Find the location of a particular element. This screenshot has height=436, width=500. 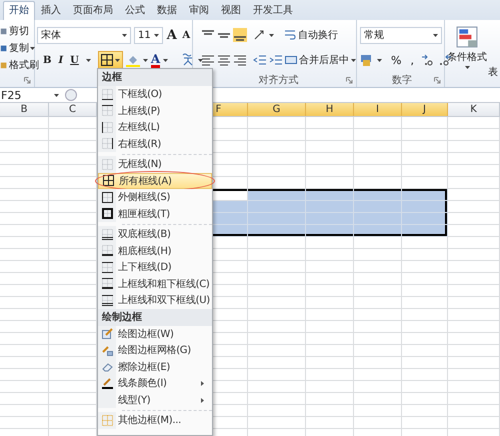

ribbon-tab: 公式 is located at coordinates (135, 10).